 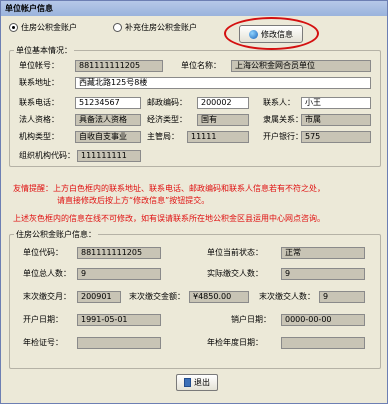 What do you see at coordinates (202, 382) in the screenshot?
I see `exit-label: 退出` at bounding box center [202, 382].